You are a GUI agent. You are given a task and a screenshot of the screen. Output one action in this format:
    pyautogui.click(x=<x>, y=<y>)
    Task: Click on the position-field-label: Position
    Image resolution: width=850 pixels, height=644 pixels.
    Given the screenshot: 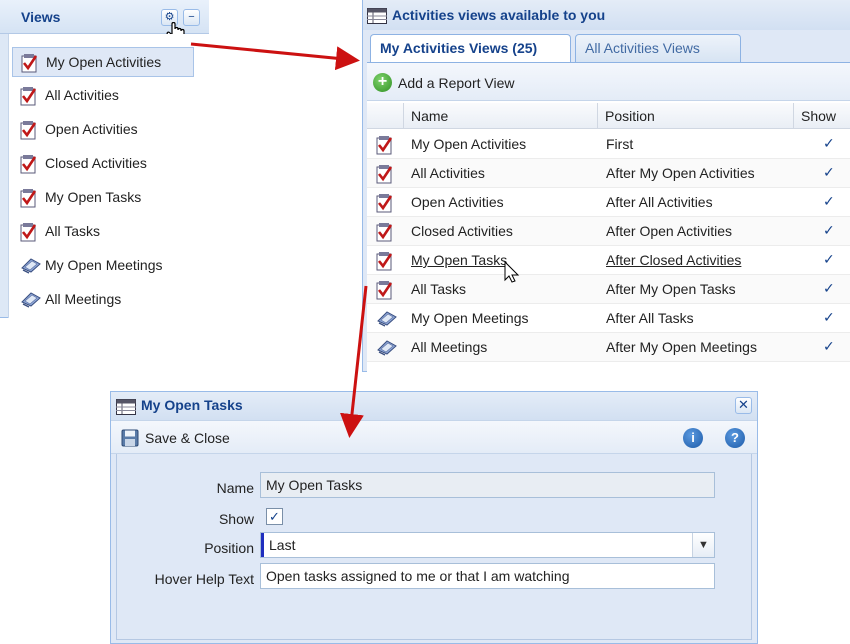 What is the action you would take?
    pyautogui.click(x=229, y=548)
    